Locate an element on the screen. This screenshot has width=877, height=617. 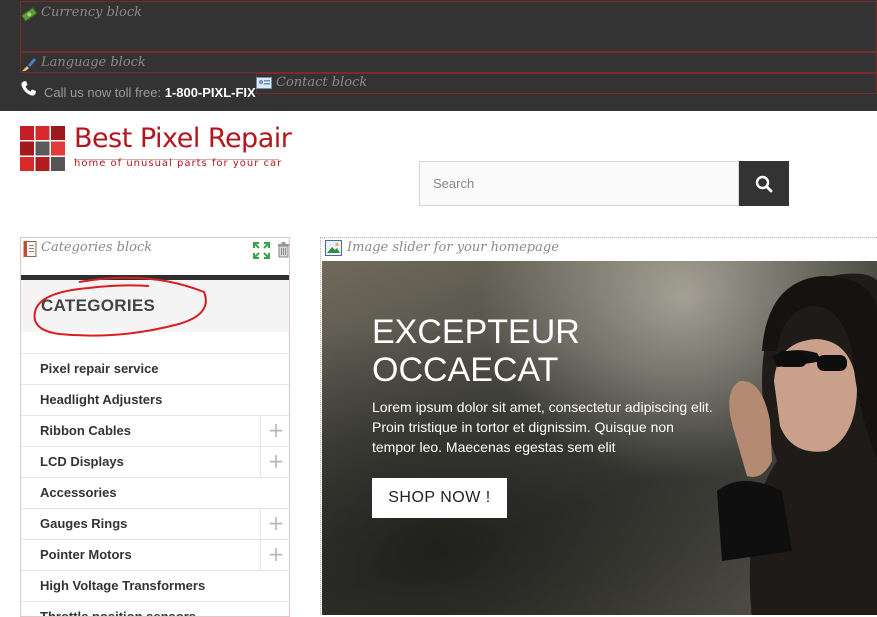
currency-block-label: Currency block is located at coordinates (92, 12).